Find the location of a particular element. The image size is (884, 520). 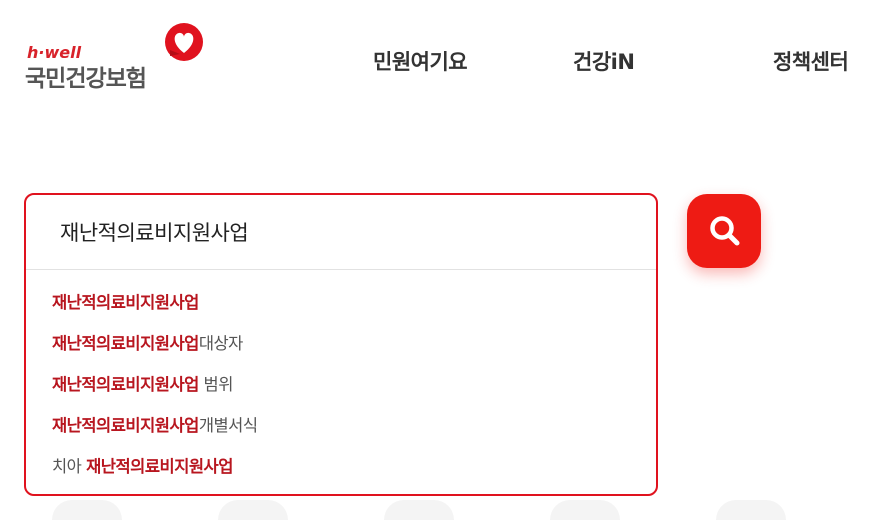

suggestion-suffix: 개별서식 is located at coordinates (228, 425).